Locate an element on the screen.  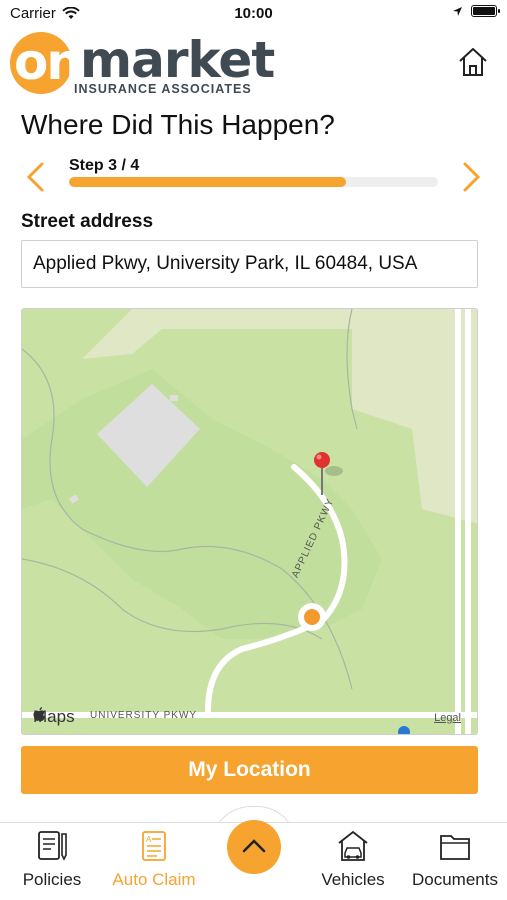
chevron-up-icon is located at coordinates (254, 846).